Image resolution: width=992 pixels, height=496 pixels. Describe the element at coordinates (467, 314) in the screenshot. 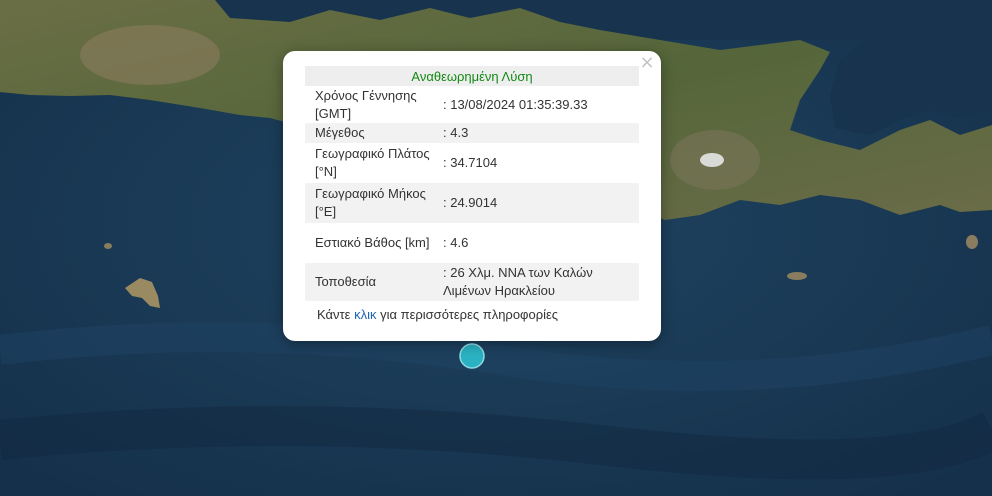

I see `footer-text-after: για περισσότερες πληροφορίες` at that location.